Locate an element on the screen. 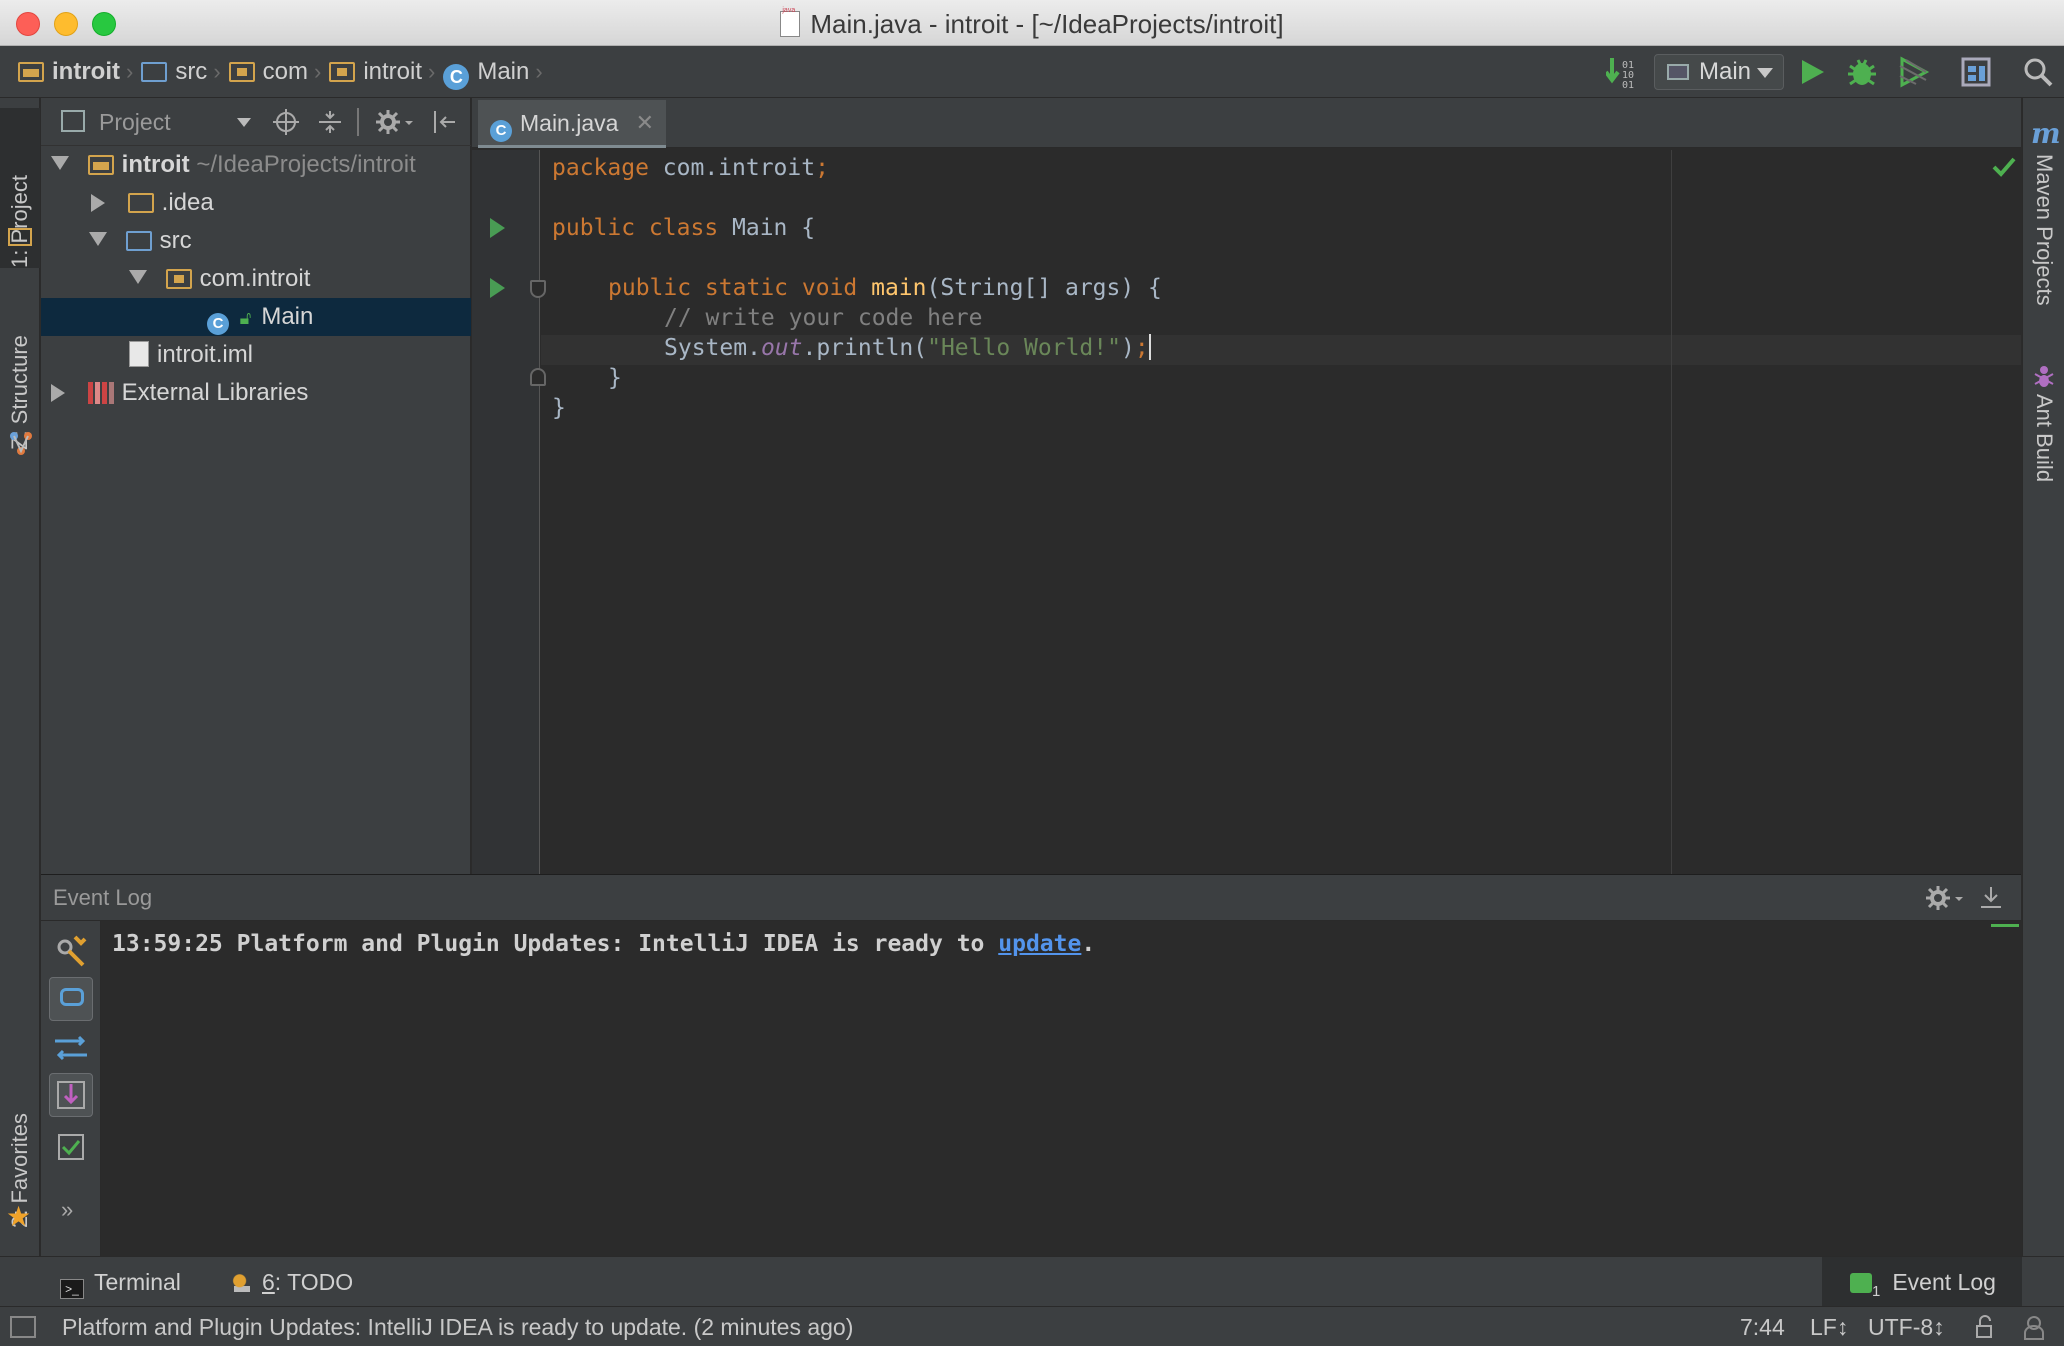 Image resolution: width=2064 pixels, height=1346 pixels. tab-event-log: 1 Event Log is located at coordinates (1922, 1282).